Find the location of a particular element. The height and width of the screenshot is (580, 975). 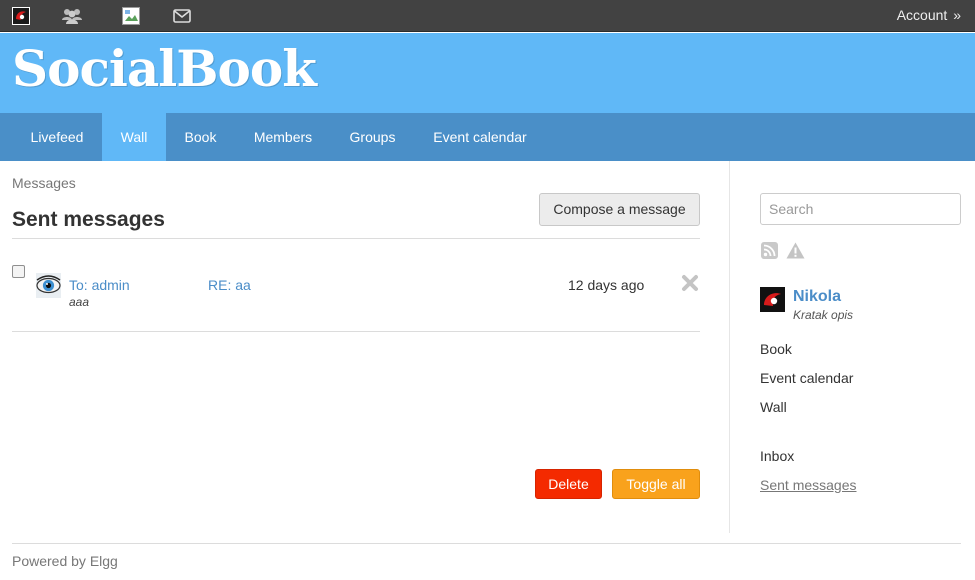

site-logo-icon is located at coordinates (21, 16).